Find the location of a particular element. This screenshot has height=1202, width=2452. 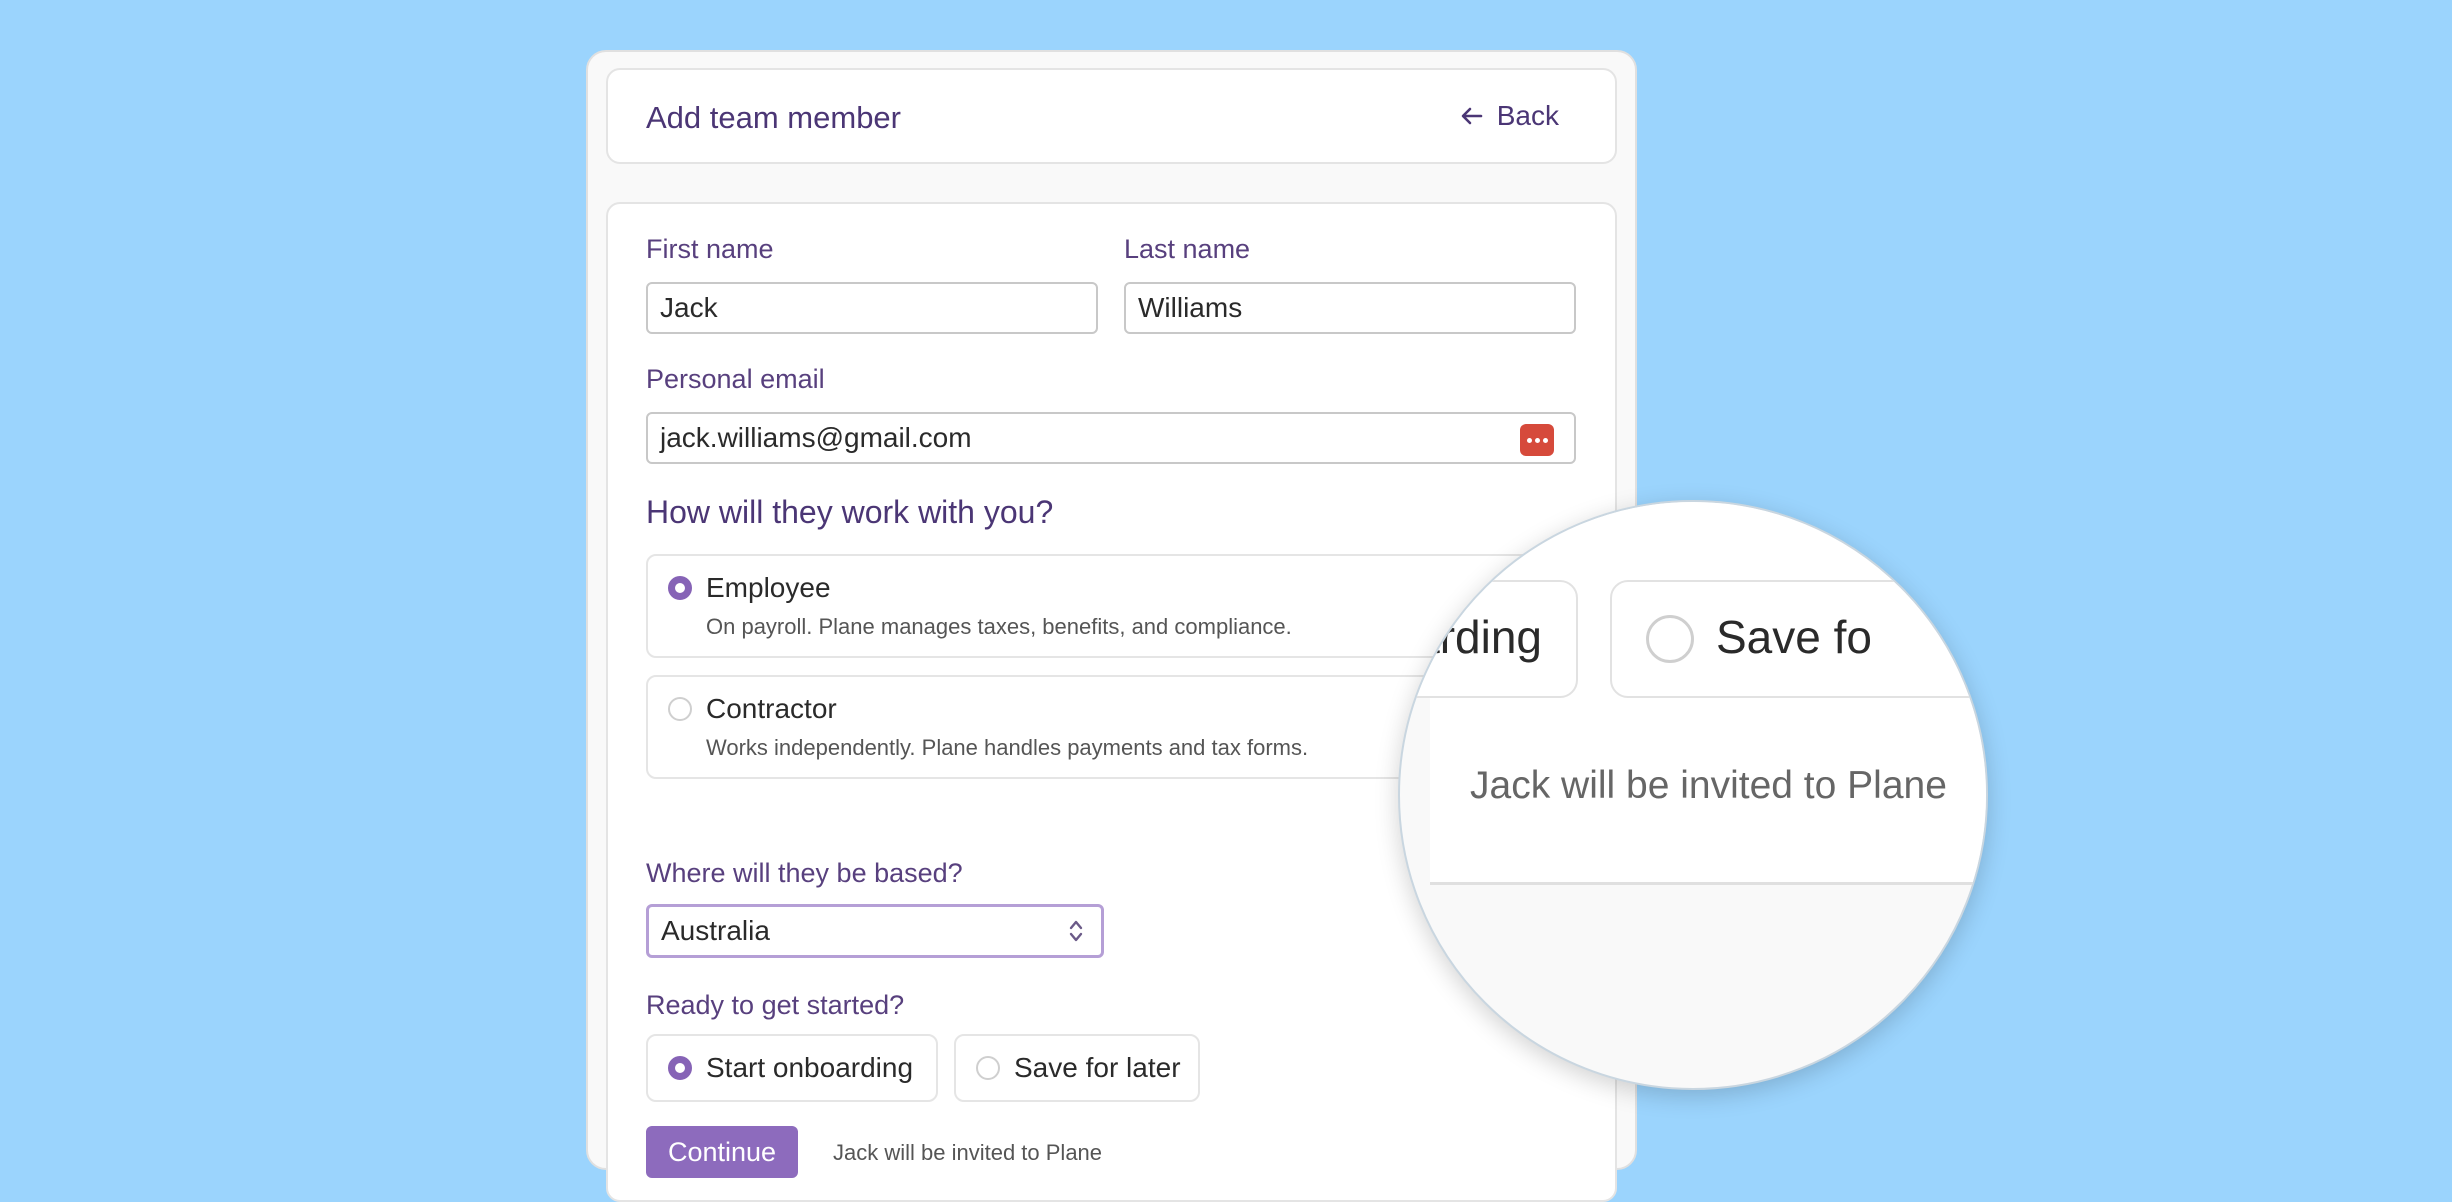

magnified-hint: Jack will be invited to Plane is located at coordinates (1708, 785).